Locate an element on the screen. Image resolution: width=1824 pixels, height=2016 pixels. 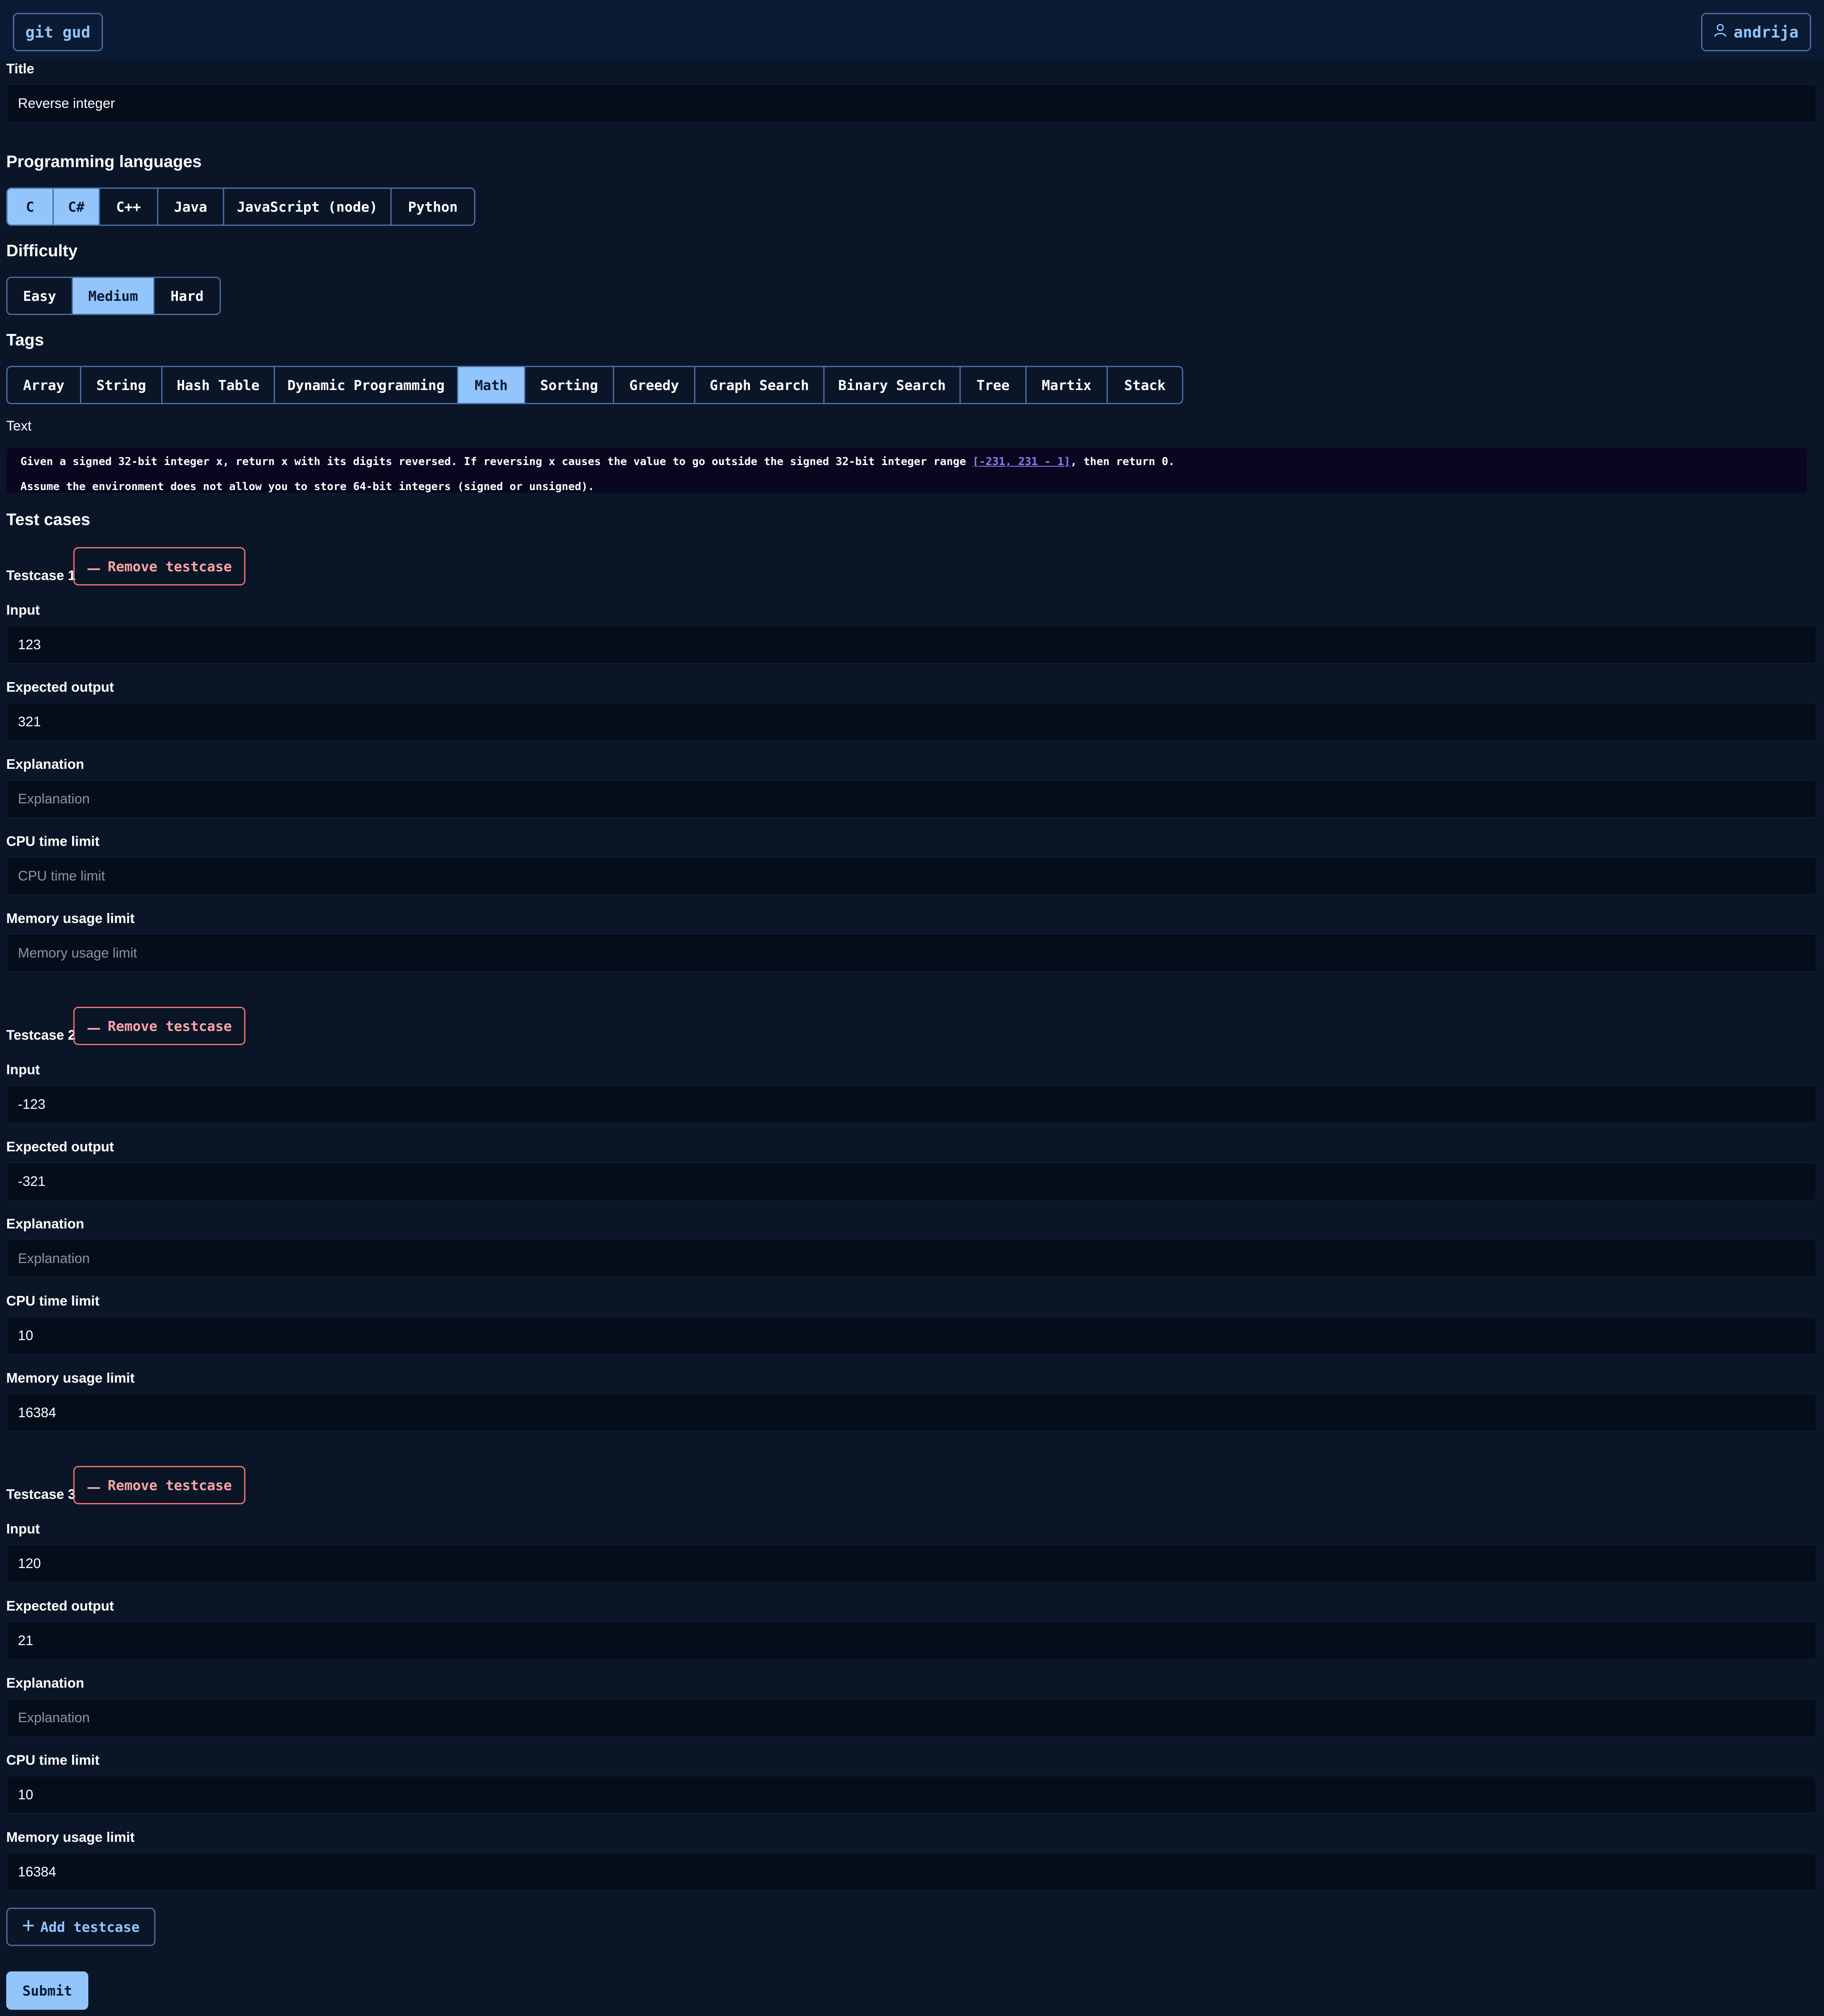
language-option-c: C is located at coordinates (30, 207).